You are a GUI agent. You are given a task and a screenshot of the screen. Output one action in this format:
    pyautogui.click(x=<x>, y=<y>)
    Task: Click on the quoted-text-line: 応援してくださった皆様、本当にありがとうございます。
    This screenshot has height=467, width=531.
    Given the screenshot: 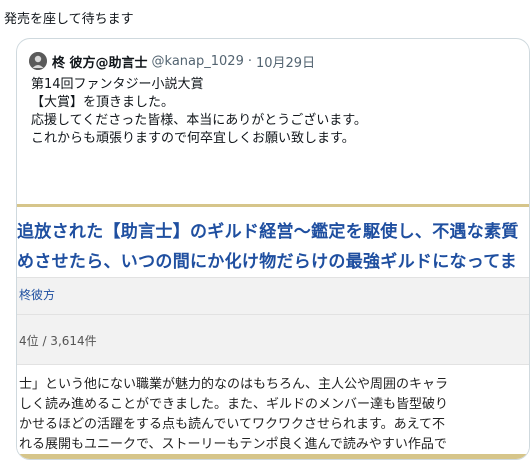 What is the action you would take?
    pyautogui.click(x=199, y=120)
    